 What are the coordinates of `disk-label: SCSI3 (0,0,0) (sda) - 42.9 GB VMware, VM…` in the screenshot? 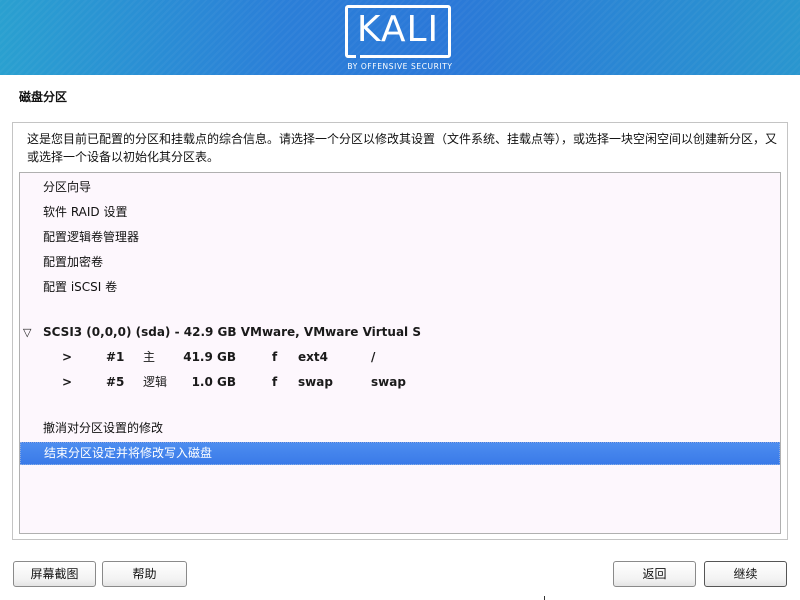 It's located at (232, 332).